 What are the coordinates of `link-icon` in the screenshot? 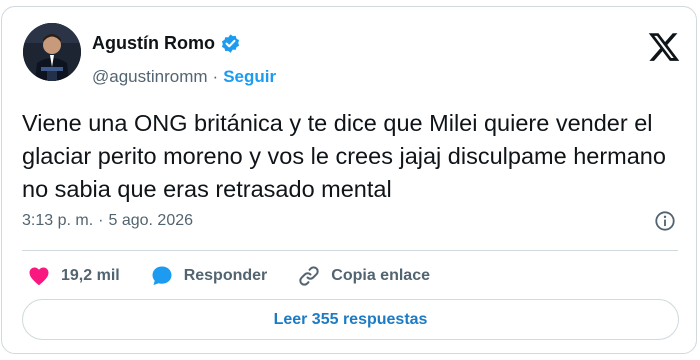 It's located at (309, 276).